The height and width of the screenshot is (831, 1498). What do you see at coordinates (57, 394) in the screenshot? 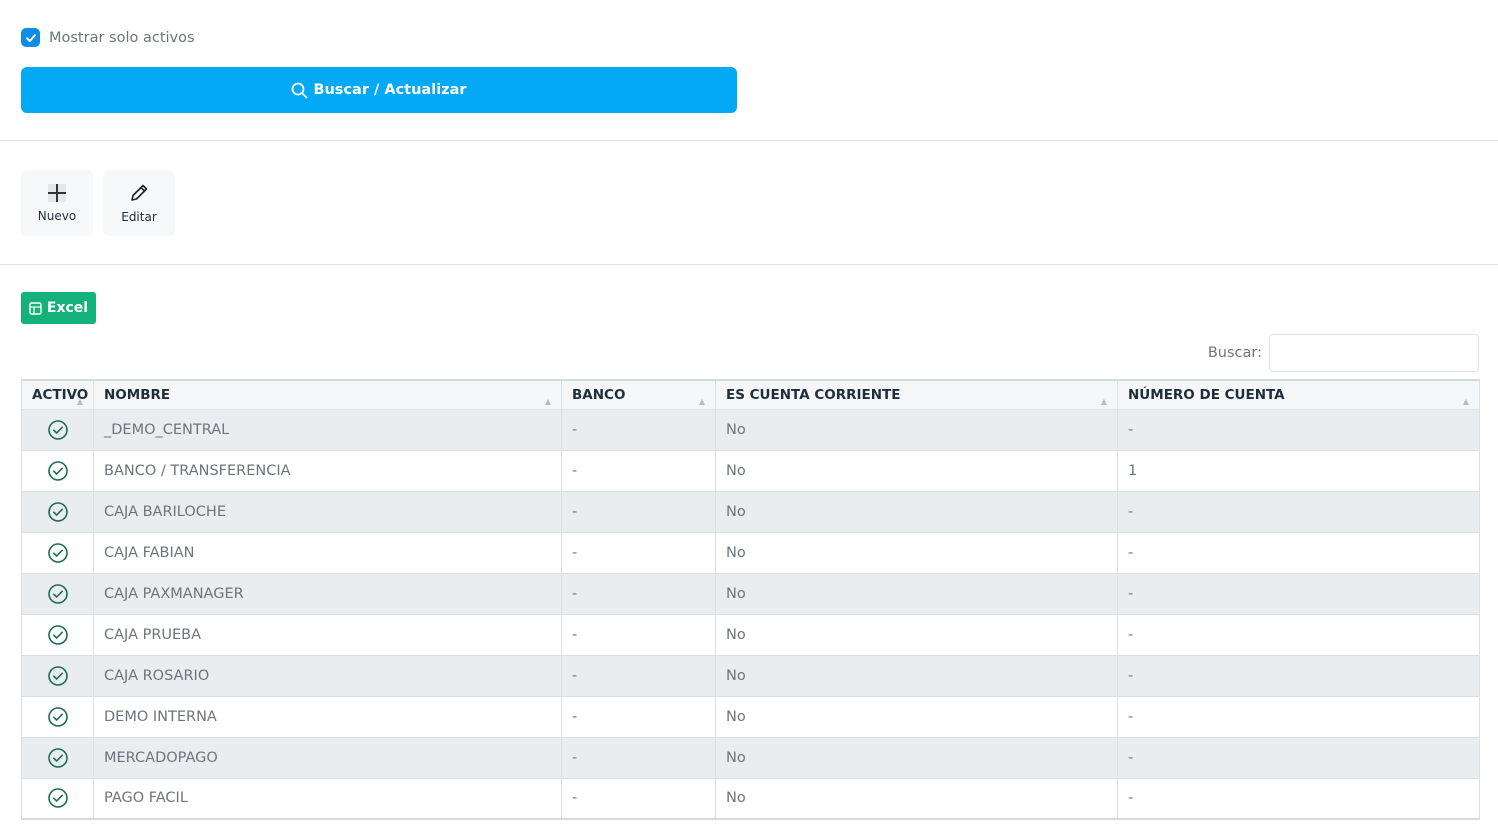
I see `column-header-activo: ACTIVO ▲` at bounding box center [57, 394].